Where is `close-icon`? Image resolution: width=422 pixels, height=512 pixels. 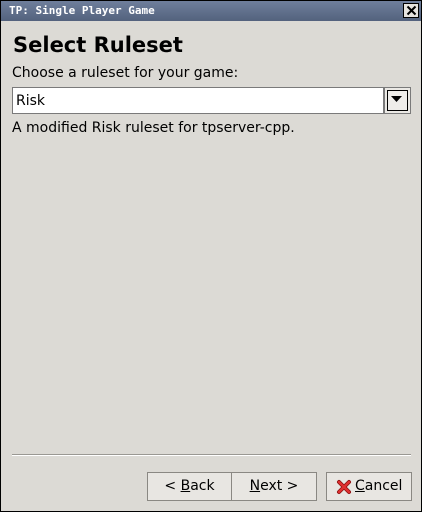
close-icon is located at coordinates (411, 10).